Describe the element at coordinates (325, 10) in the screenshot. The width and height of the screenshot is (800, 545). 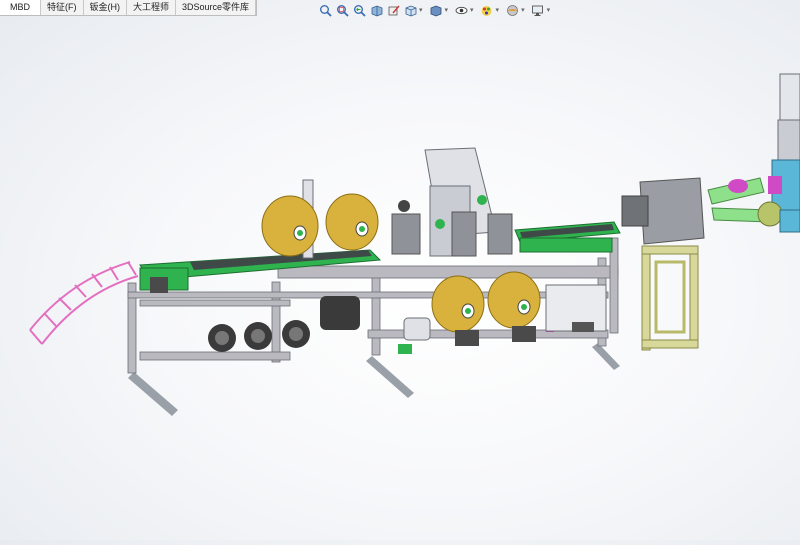
I see `zoom-to-fit-icon` at that location.